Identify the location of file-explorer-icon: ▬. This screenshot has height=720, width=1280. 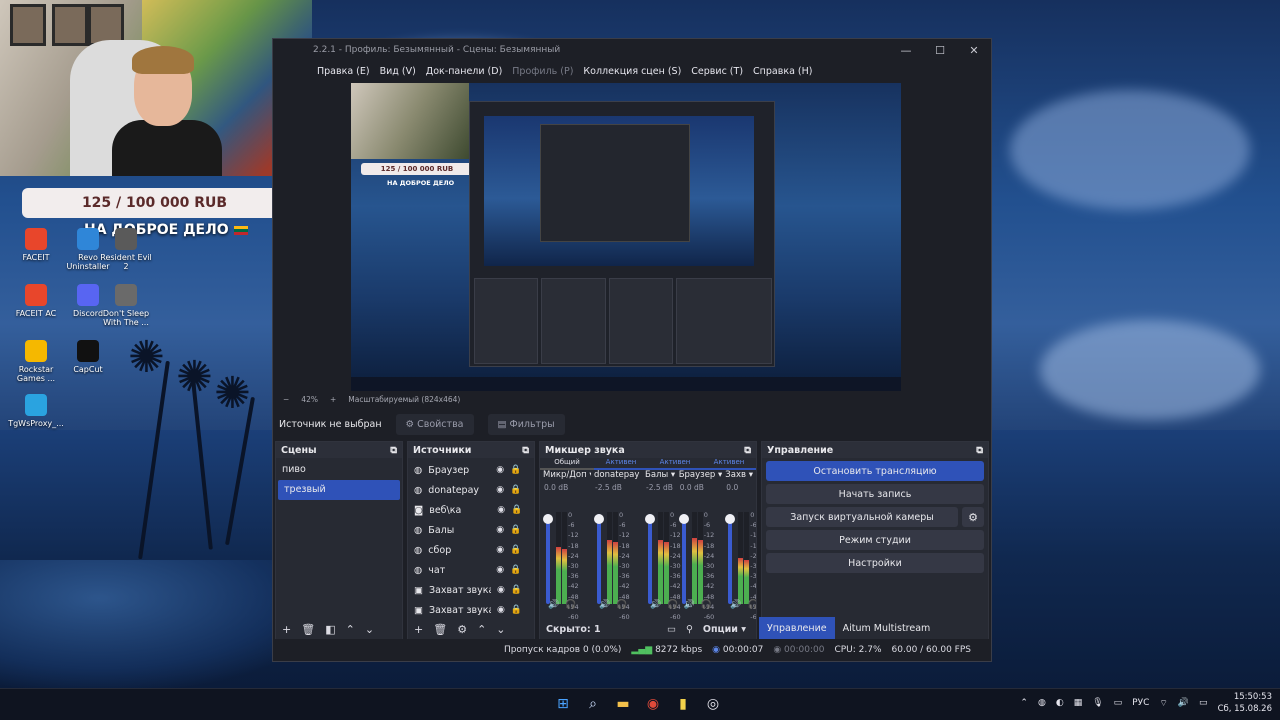
(623, 704).